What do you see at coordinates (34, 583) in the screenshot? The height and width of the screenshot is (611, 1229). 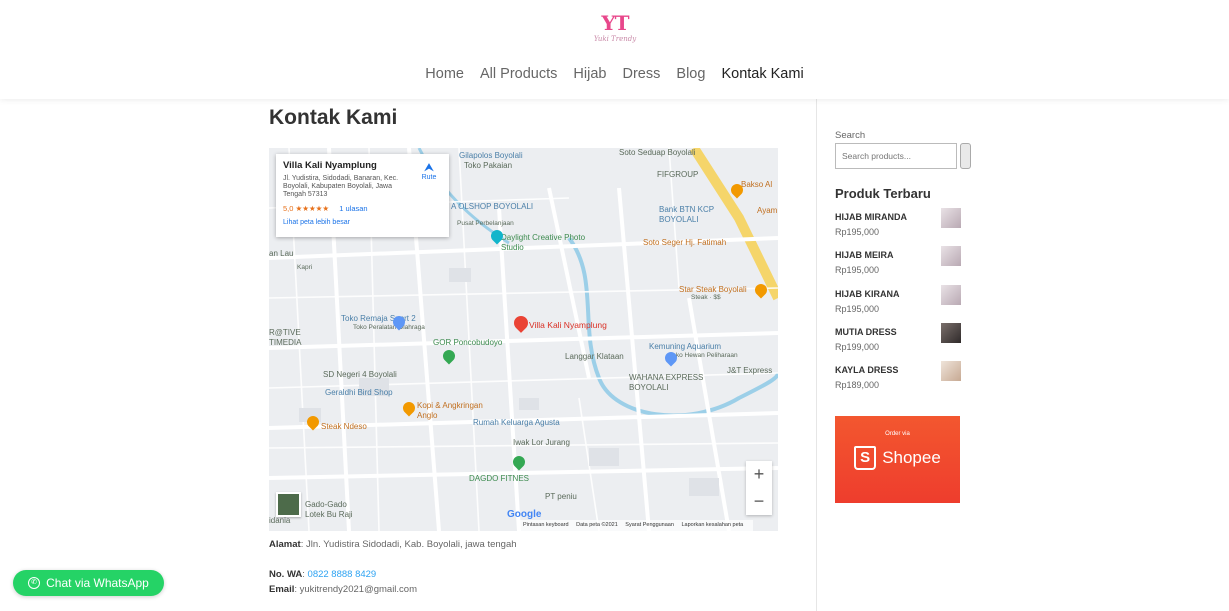 I see `whatsapp-icon: ✆` at bounding box center [34, 583].